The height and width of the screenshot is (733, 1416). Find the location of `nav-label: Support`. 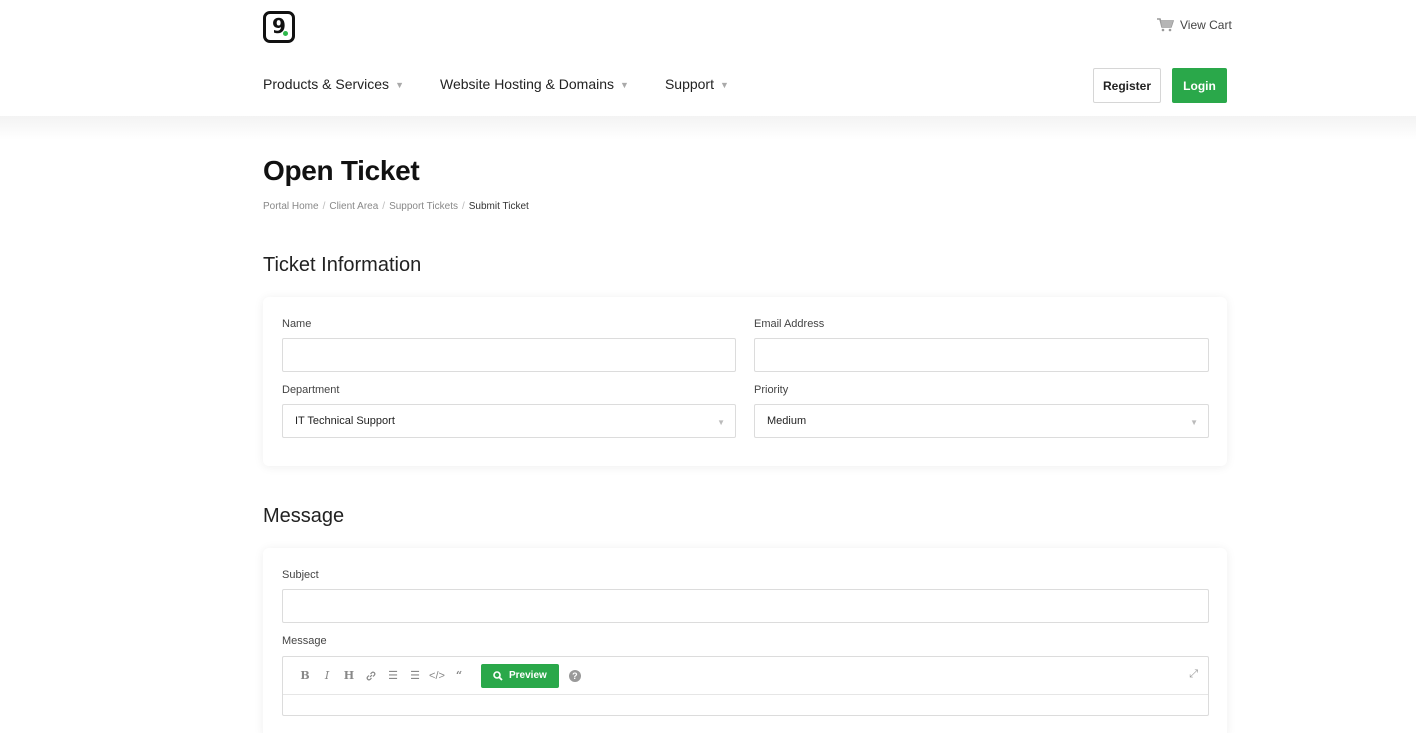

nav-label: Support is located at coordinates (689, 84).